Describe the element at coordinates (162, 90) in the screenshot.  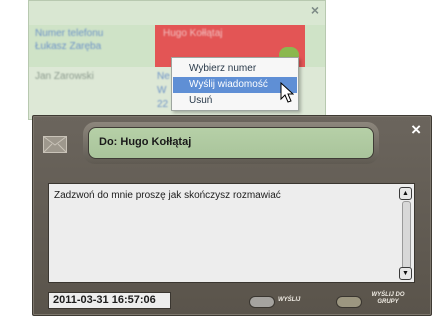
I see `contact-detail: W` at that location.